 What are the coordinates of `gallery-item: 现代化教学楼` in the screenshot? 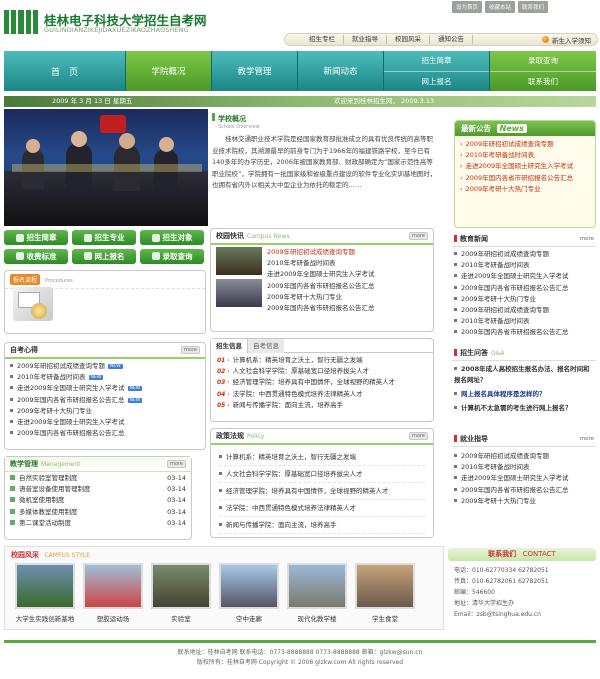 It's located at (317, 593).